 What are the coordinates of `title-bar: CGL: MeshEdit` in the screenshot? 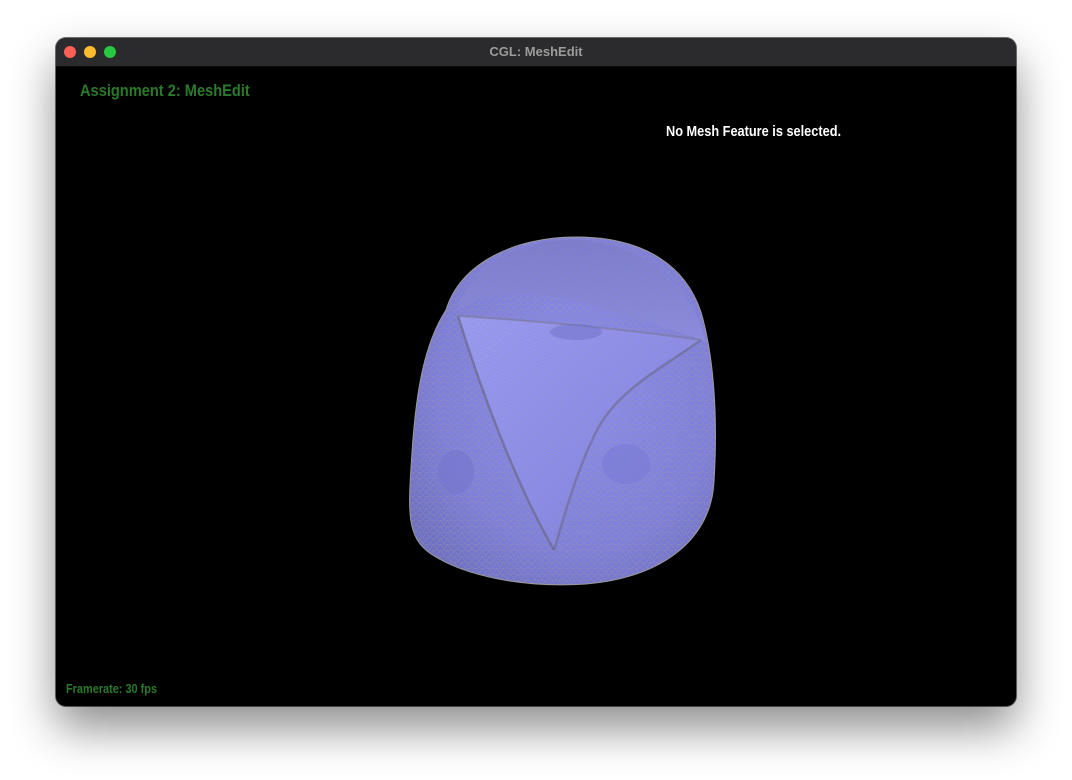 It's located at (536, 52).